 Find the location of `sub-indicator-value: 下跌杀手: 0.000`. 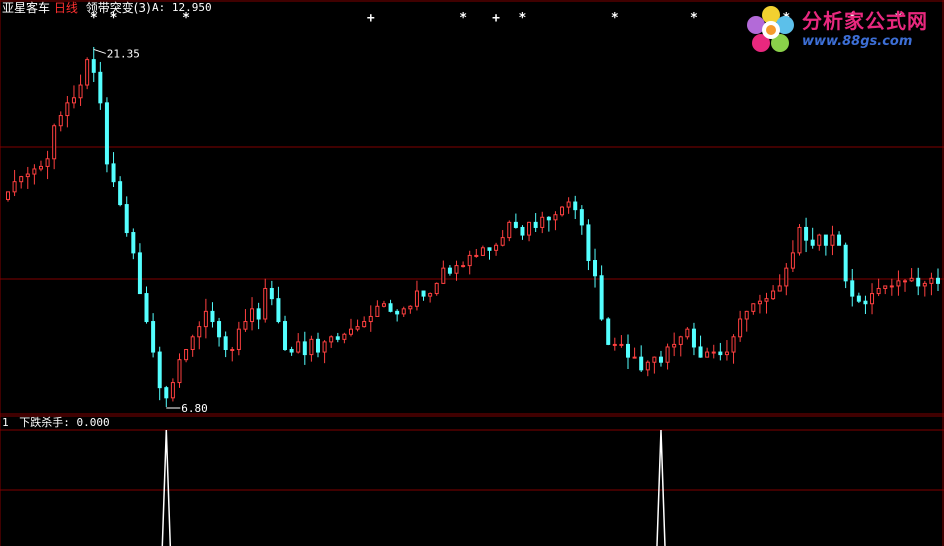

sub-indicator-value: 下跌杀手: 0.000 is located at coordinates (64, 422).